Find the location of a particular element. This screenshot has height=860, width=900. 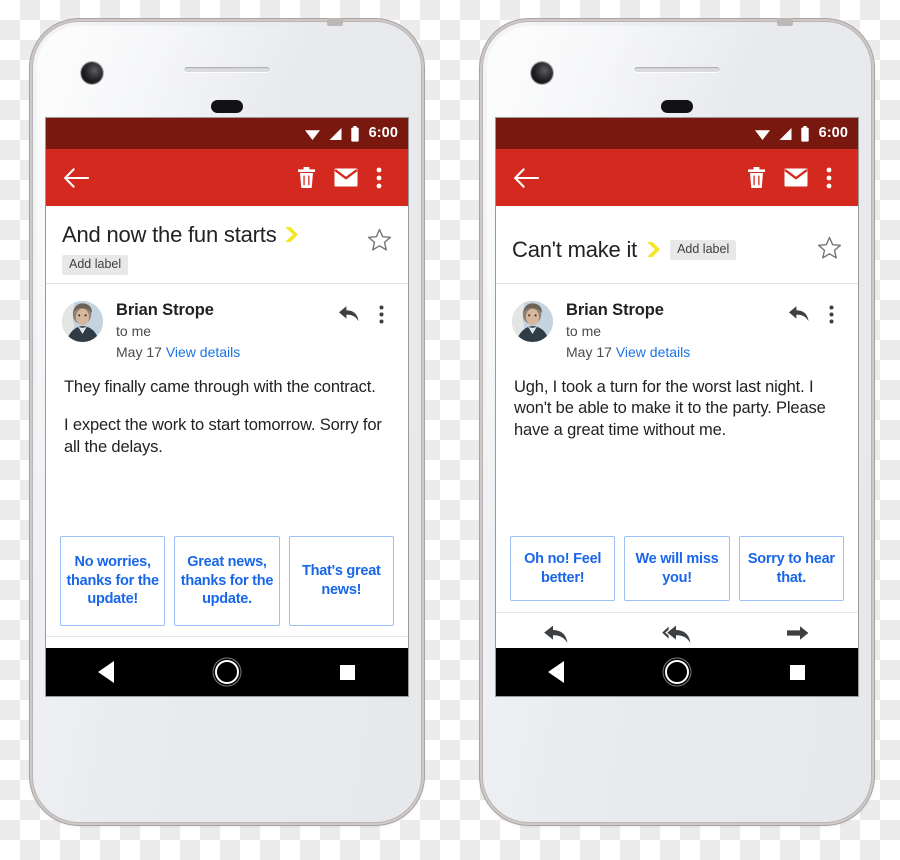

smart-reply-chip: Sorry to hear that. is located at coordinates (791, 568).